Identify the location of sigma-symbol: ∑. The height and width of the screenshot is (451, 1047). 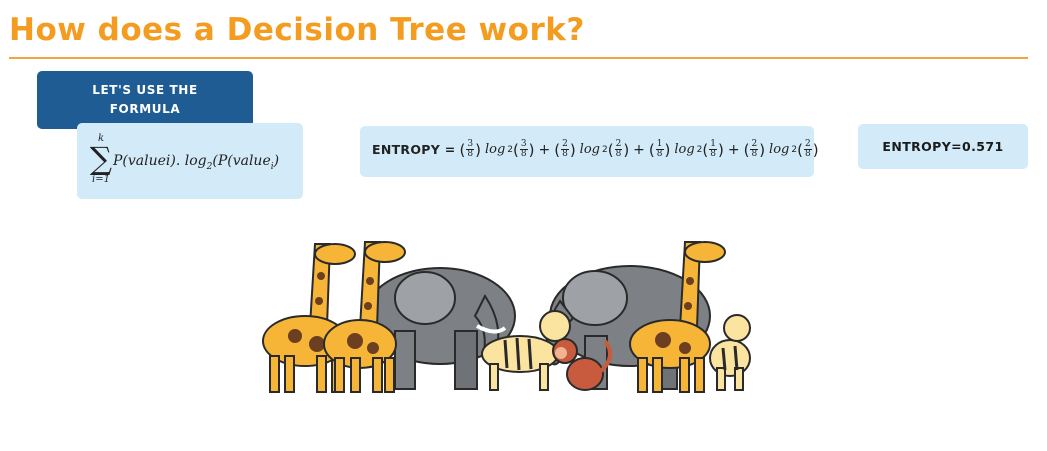
(101, 159).